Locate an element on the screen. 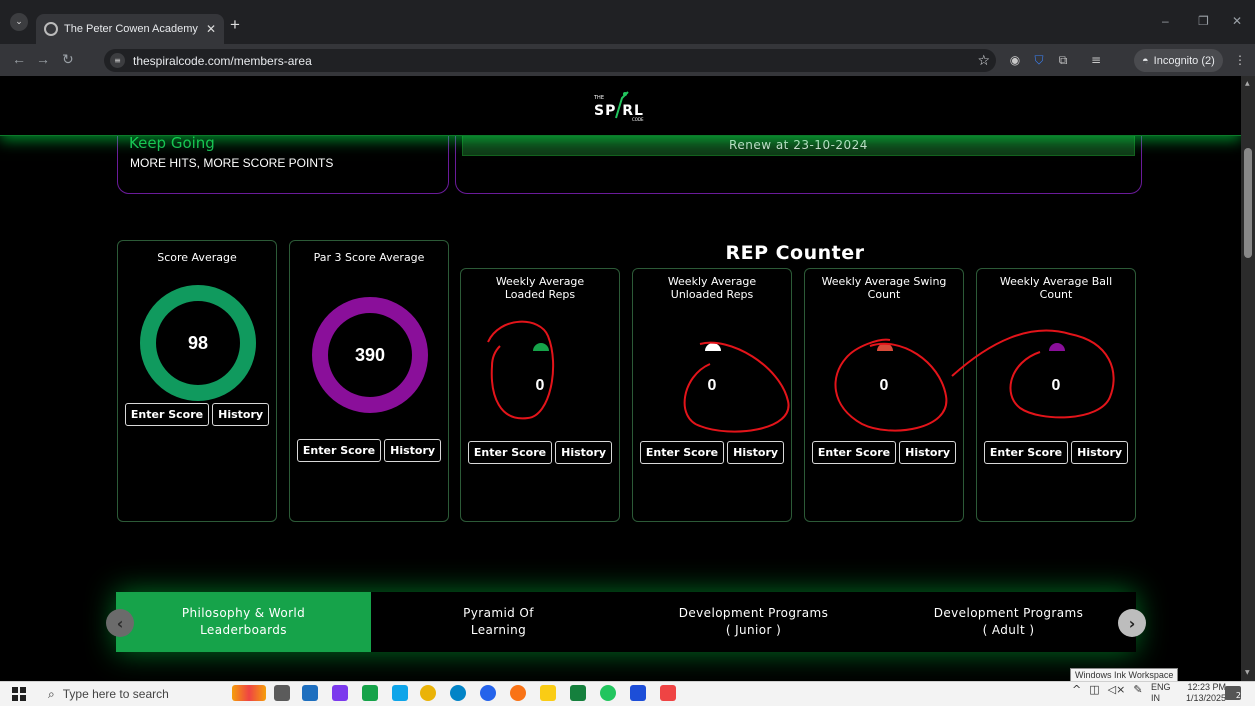 The width and height of the screenshot is (1255, 706). loaded-reps-title: Weekly Average Loaded Reps is located at coordinates (540, 288).